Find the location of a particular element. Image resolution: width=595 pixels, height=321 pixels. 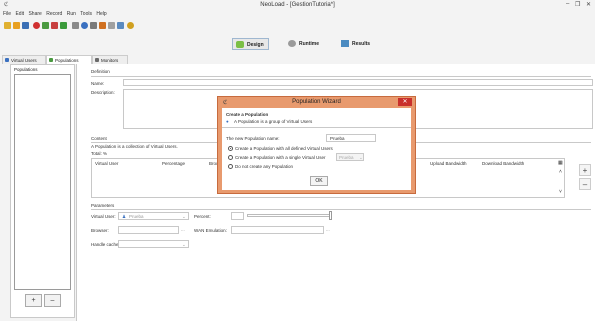

table-options-icon: ▦ is located at coordinates (560, 163).